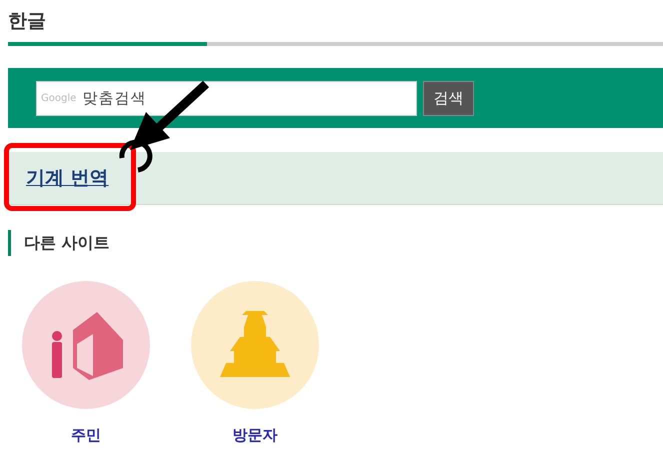 The height and width of the screenshot is (450, 663). What do you see at coordinates (58, 98) in the screenshot?
I see `search-logo: Google` at bounding box center [58, 98].